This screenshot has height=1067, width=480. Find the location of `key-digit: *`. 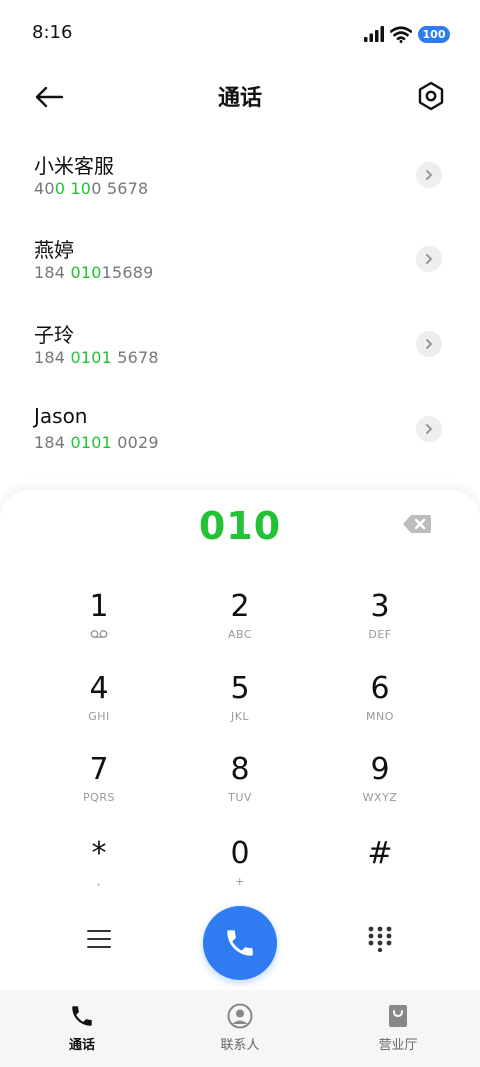

key-digit: * is located at coordinates (99, 853).